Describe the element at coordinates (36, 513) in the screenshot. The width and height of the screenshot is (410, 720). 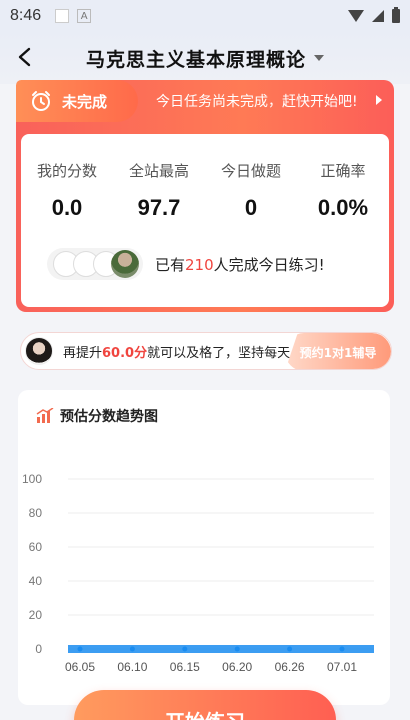
I see `y-tick-label: 80` at that location.